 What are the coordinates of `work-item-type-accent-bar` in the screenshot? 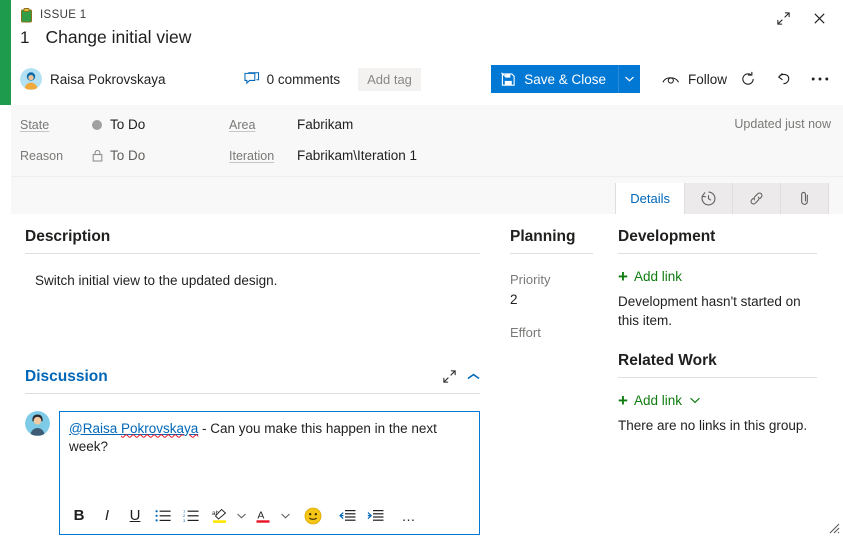 It's located at (5, 52).